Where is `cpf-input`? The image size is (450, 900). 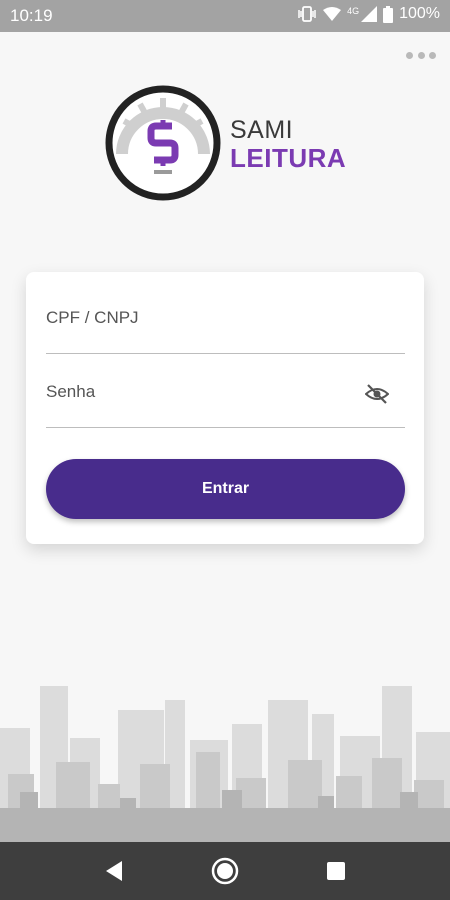 cpf-input is located at coordinates (225, 329).